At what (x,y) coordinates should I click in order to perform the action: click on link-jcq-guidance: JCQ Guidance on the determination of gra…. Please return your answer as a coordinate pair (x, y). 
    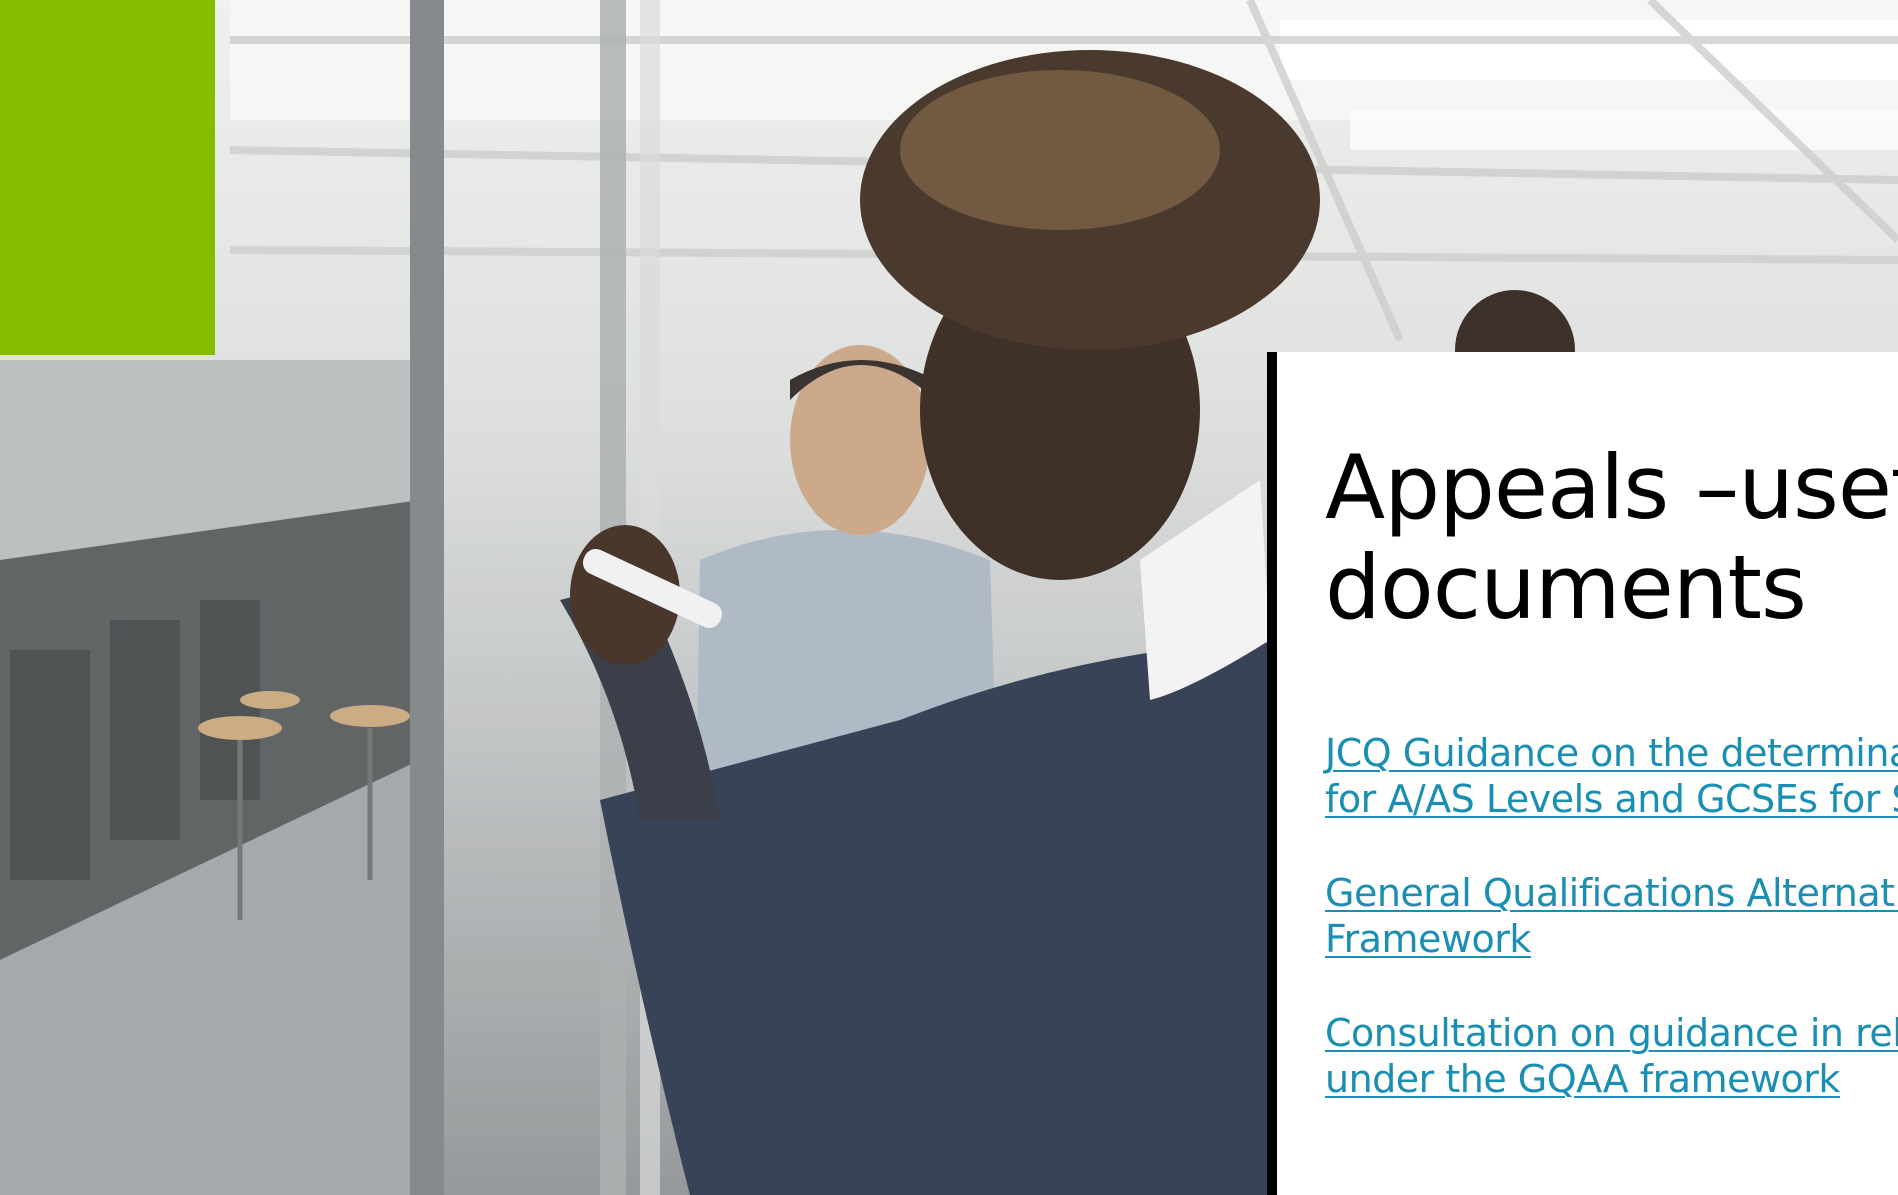
    Looking at the image, I should click on (1611, 776).